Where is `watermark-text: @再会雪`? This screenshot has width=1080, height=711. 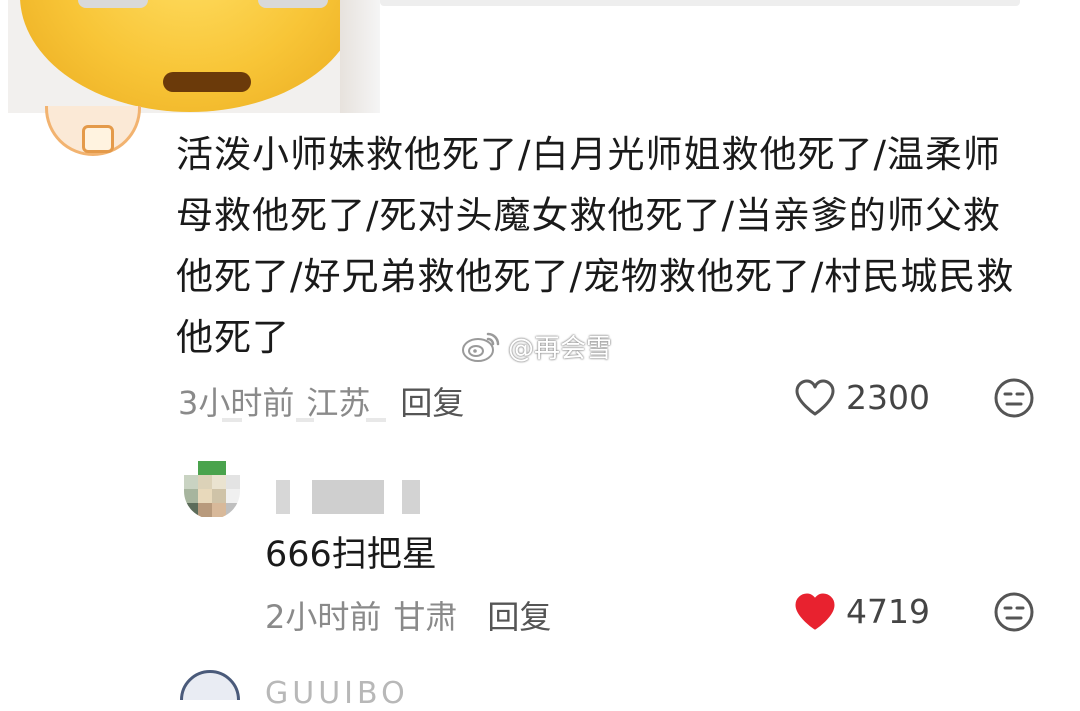
watermark-text: @再会雪 is located at coordinates (560, 348).